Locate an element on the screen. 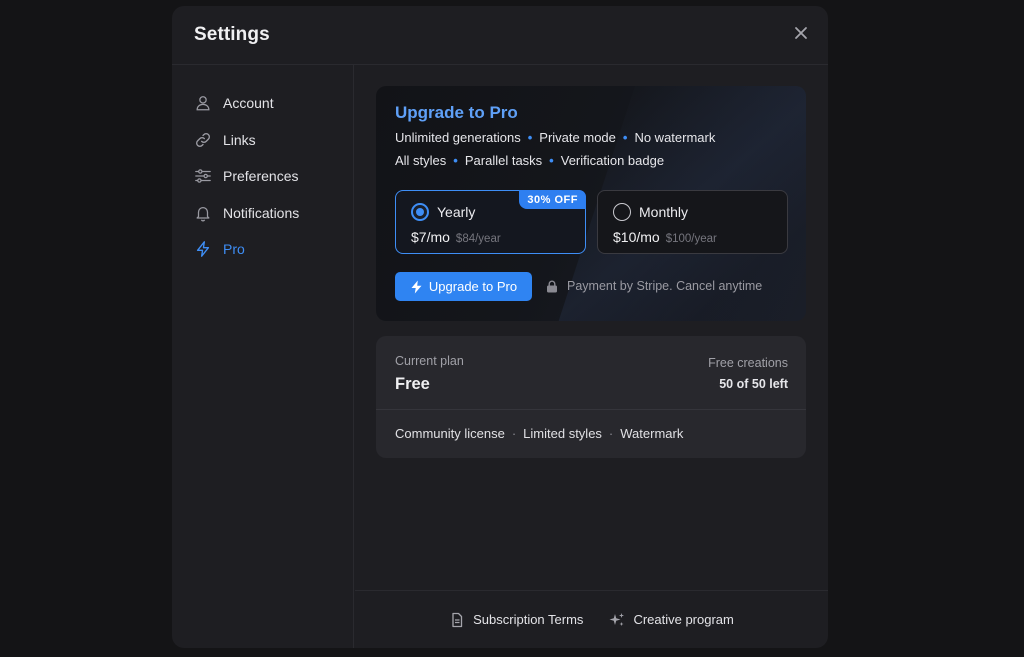 This screenshot has width=1024, height=657. feature-item: No watermark is located at coordinates (675, 137).